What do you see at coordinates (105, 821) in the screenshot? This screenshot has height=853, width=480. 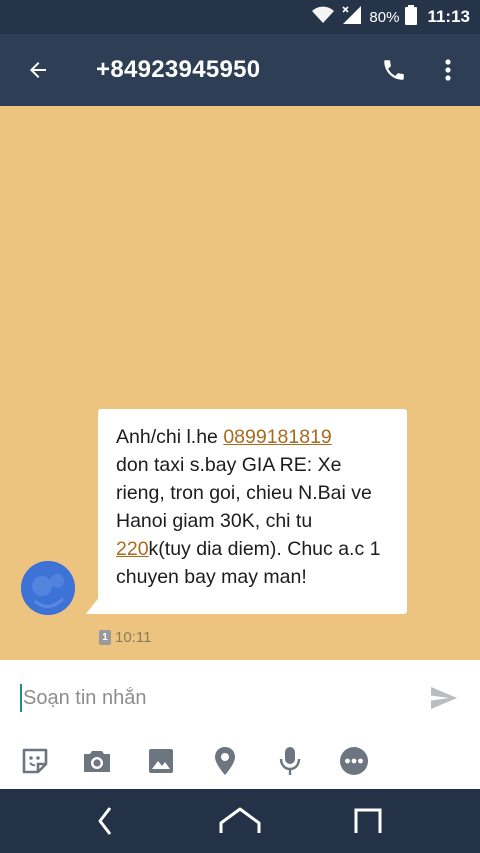 I see `back-icon` at bounding box center [105, 821].